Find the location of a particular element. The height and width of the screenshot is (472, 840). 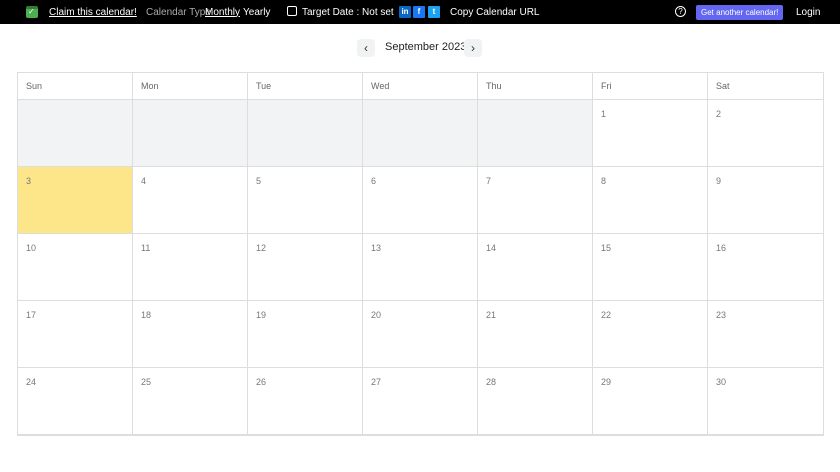

day-cell: 28 is located at coordinates (535, 401).